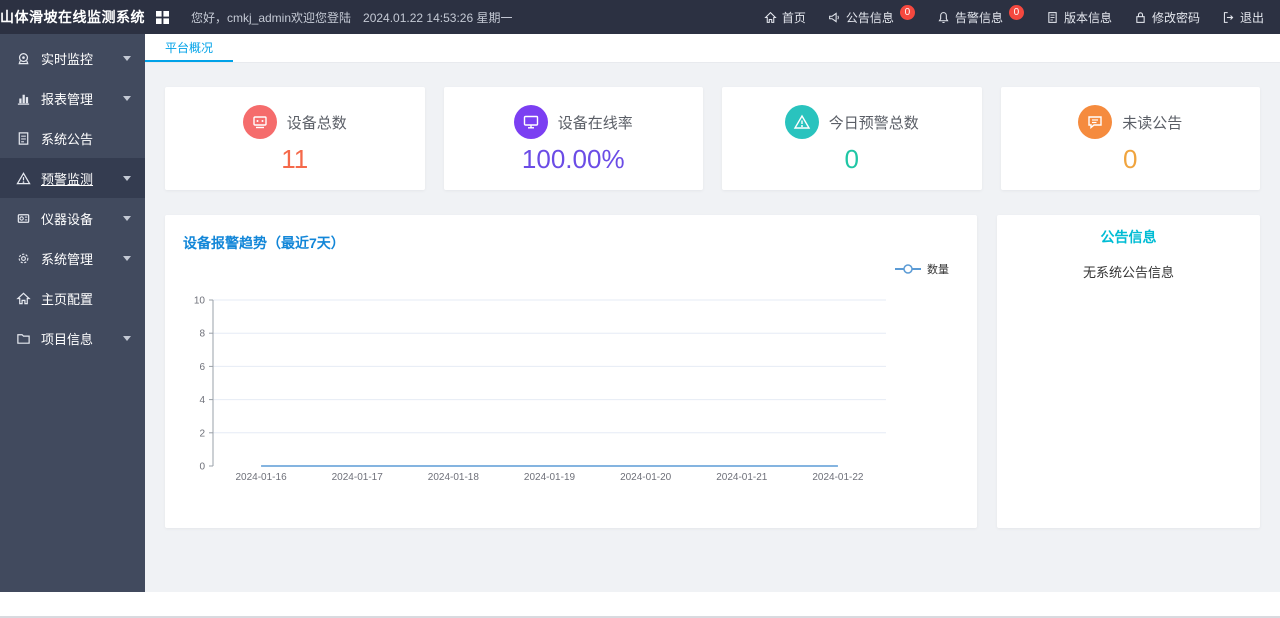  Describe the element at coordinates (1095, 122) in the screenshot. I see `unread-notice-icon` at that location.